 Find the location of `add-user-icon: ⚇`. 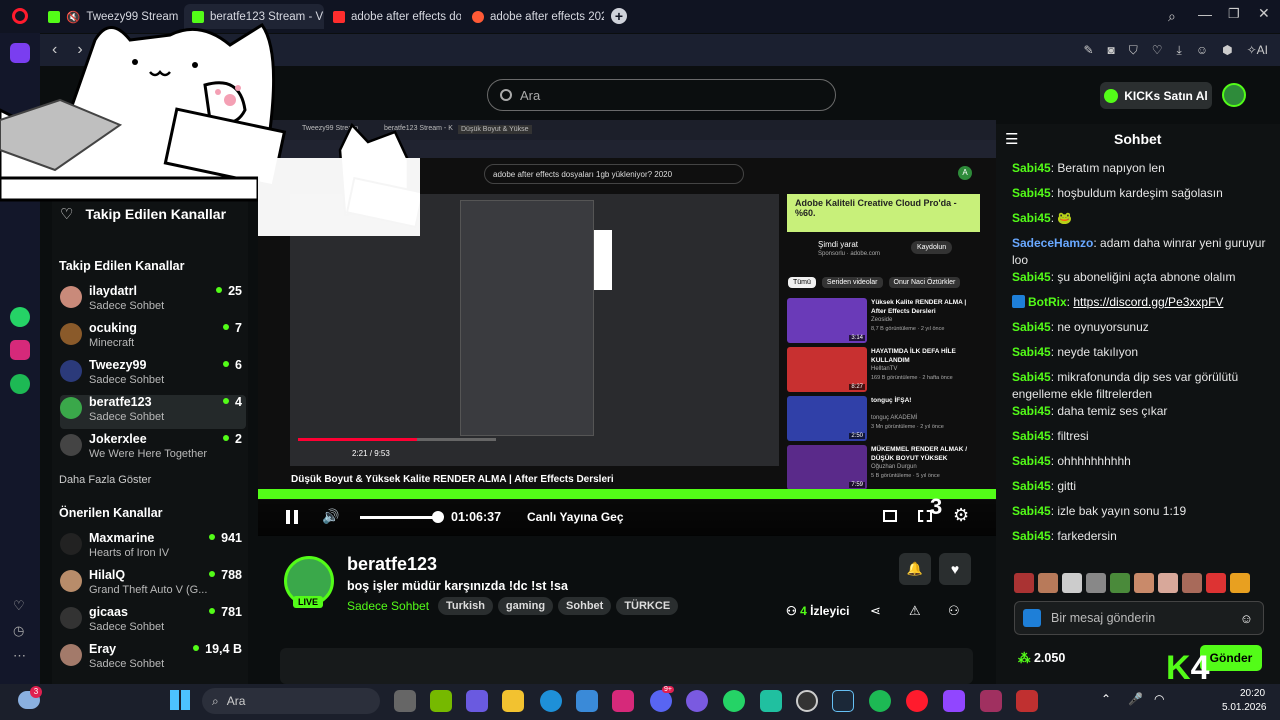

add-user-icon: ⚇ is located at coordinates (954, 611).